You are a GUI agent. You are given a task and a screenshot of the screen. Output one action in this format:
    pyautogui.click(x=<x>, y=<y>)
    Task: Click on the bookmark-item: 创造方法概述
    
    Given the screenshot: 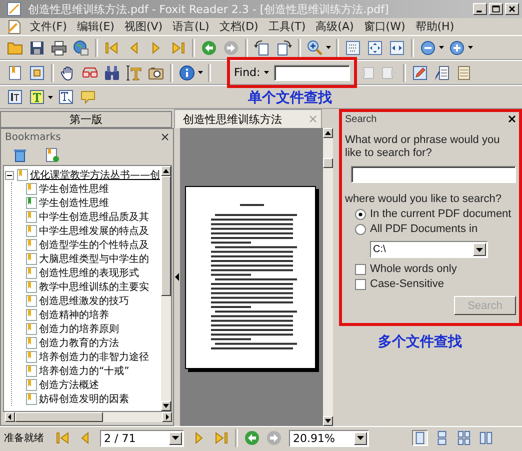 What is the action you would take?
    pyautogui.click(x=69, y=385)
    